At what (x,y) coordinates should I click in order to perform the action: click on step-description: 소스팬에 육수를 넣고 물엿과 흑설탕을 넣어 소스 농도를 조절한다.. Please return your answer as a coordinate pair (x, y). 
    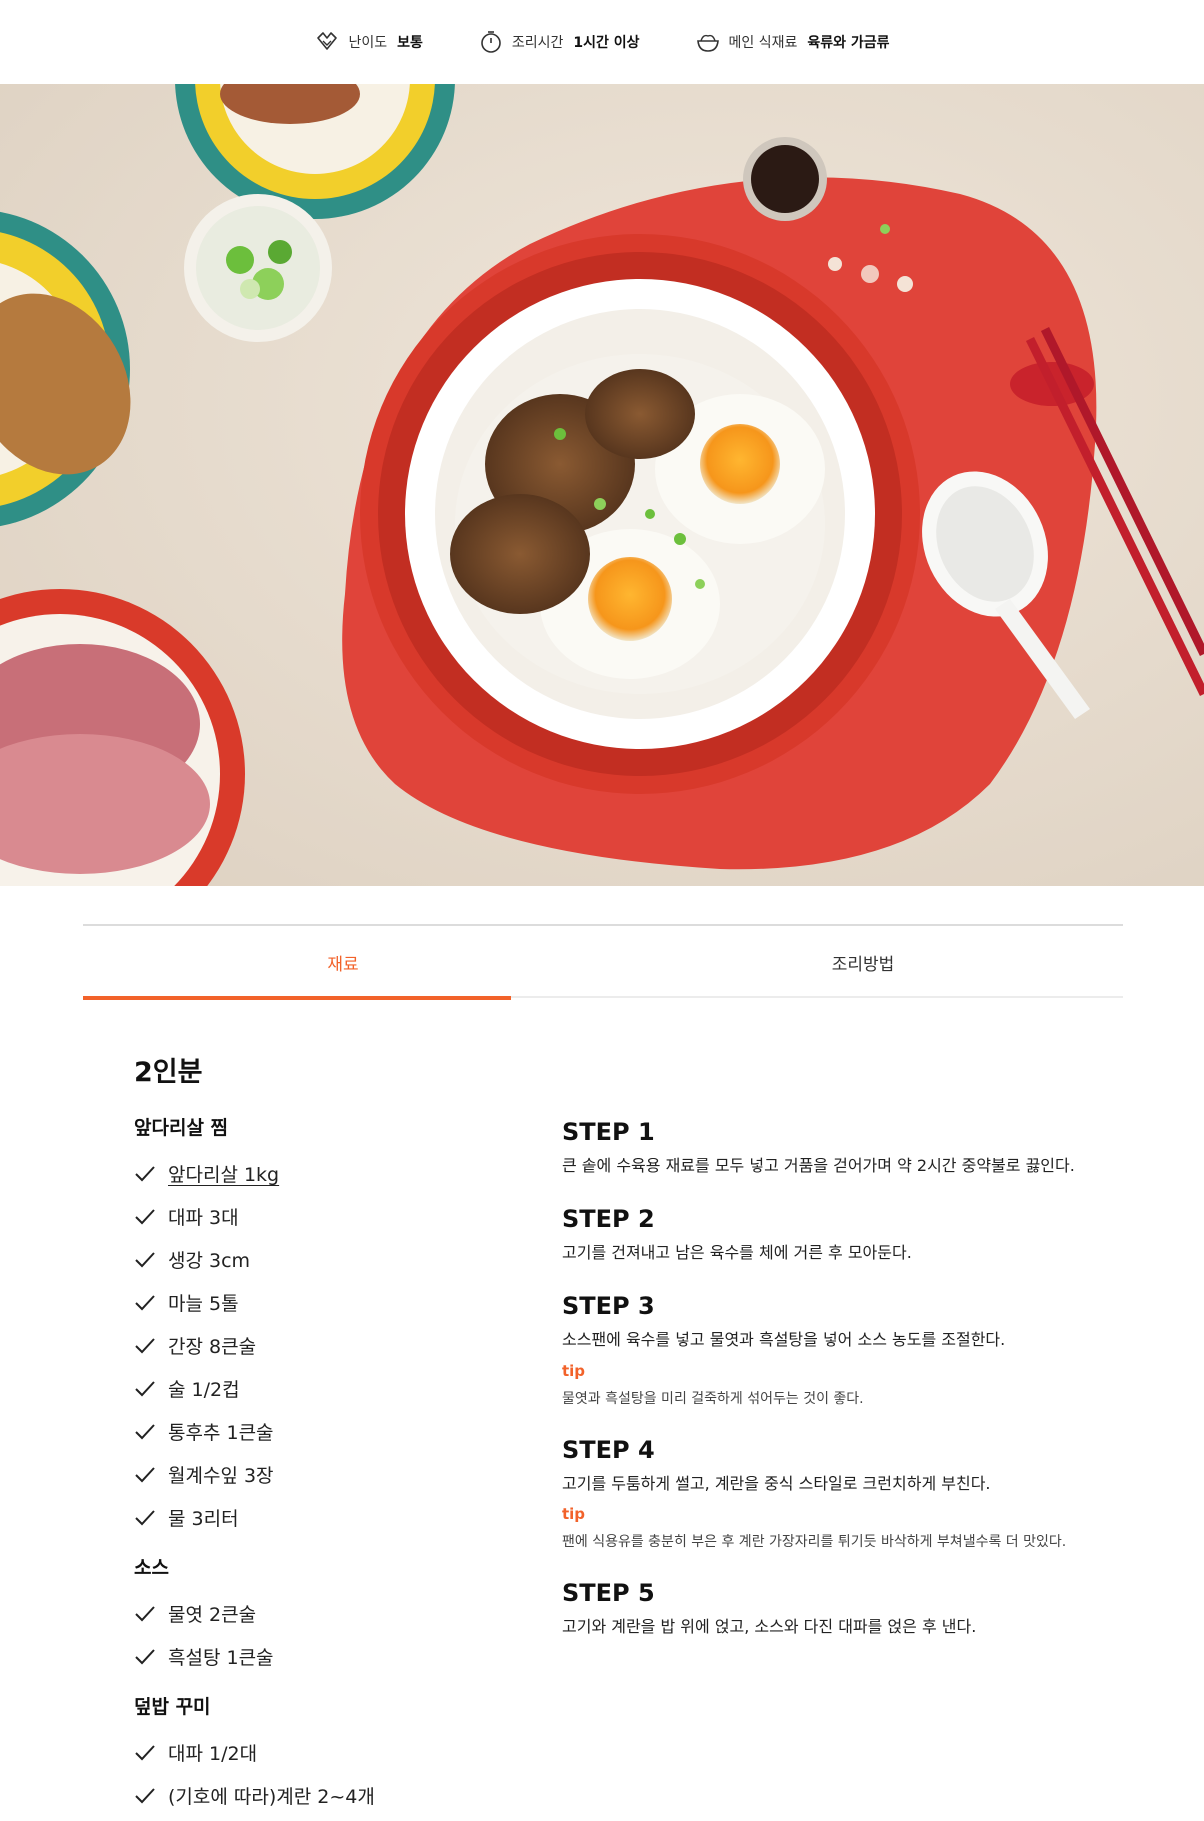
    Looking at the image, I should click on (784, 1340).